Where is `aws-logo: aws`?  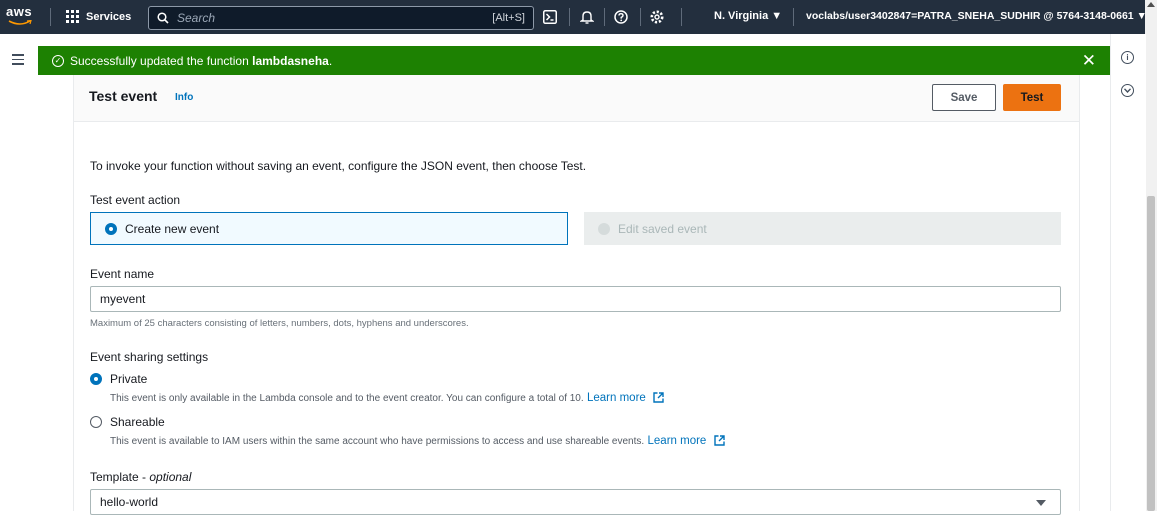
aws-logo: aws is located at coordinates (23, 16).